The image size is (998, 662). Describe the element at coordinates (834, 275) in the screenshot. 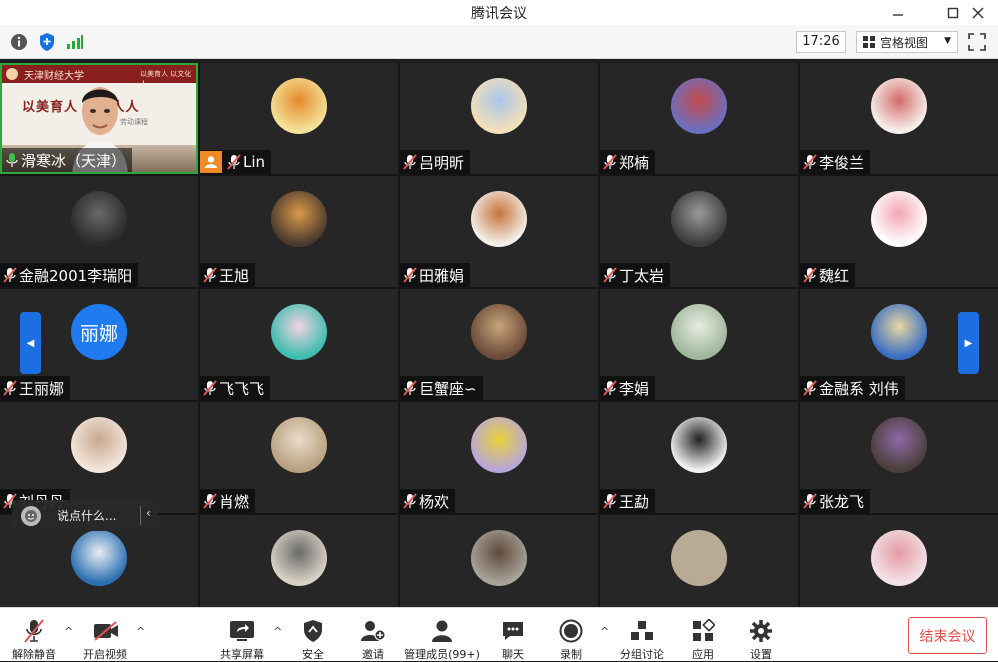

I see `participant-name: 魏红` at that location.